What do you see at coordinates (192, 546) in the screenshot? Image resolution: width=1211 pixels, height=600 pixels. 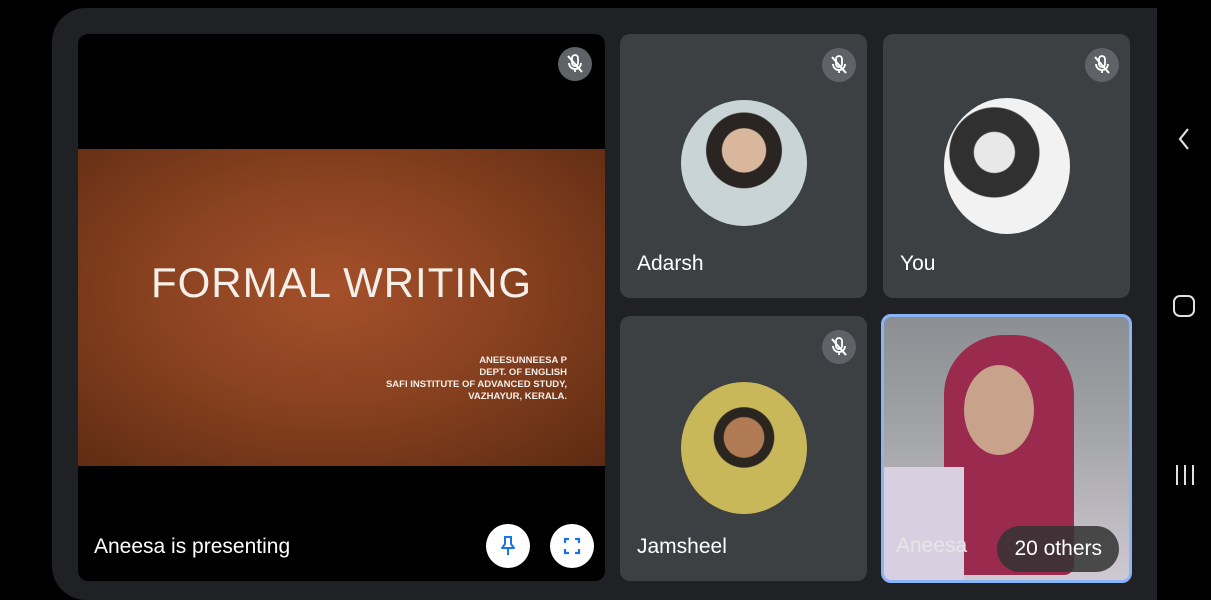 I see `presenting-label: Aneesa is presenting` at bounding box center [192, 546].